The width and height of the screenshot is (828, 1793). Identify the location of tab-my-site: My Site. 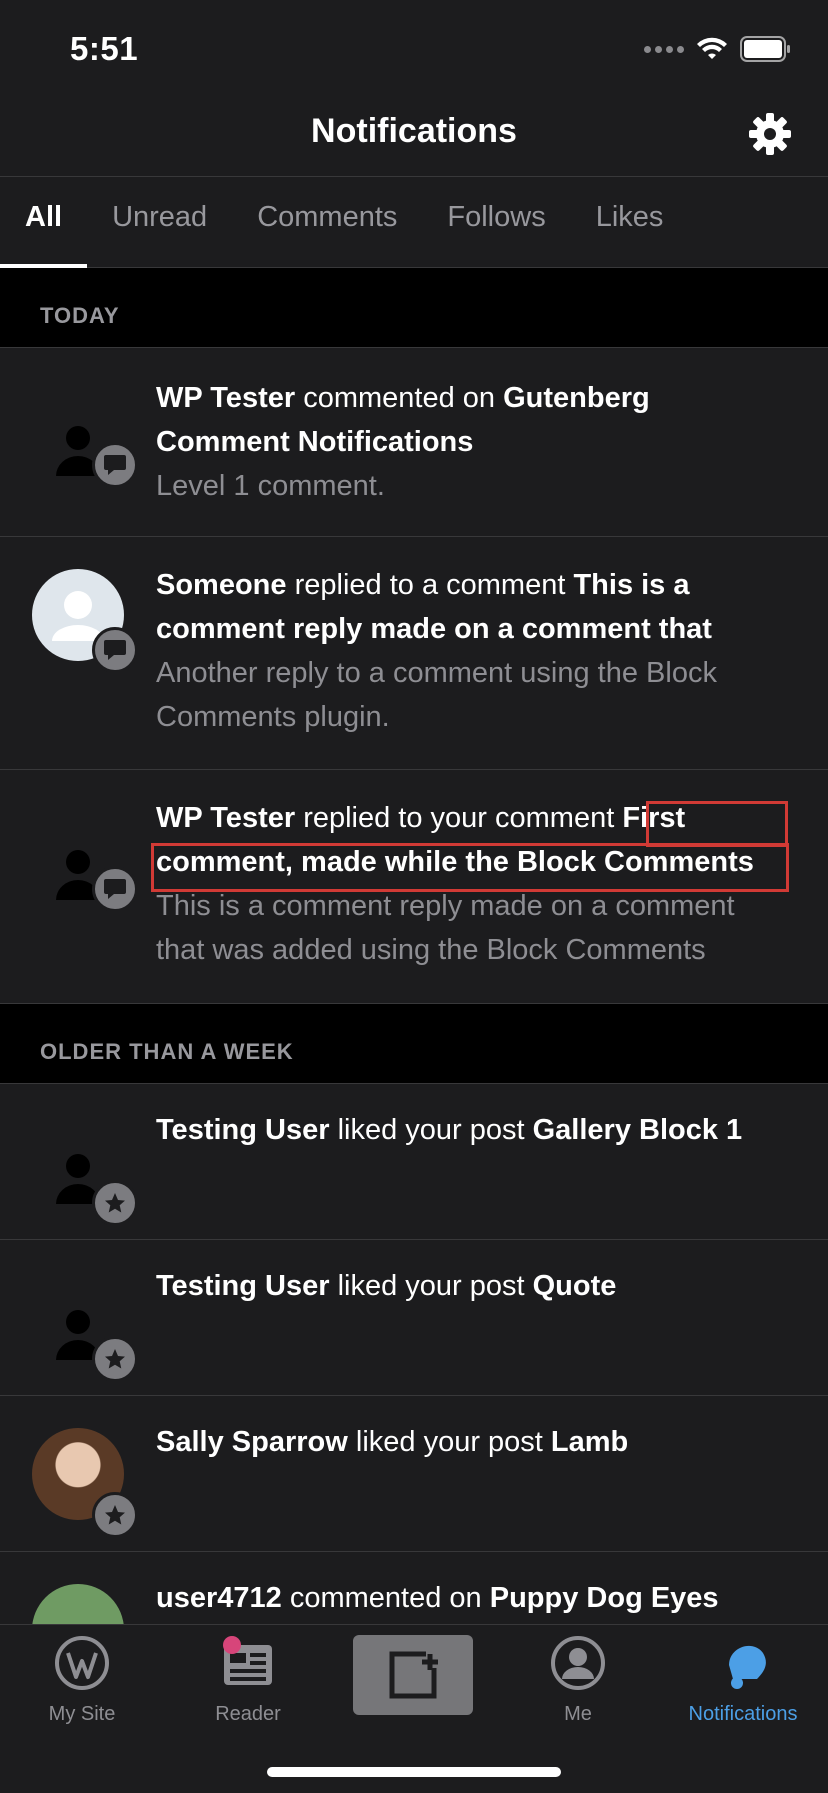
(82, 1680).